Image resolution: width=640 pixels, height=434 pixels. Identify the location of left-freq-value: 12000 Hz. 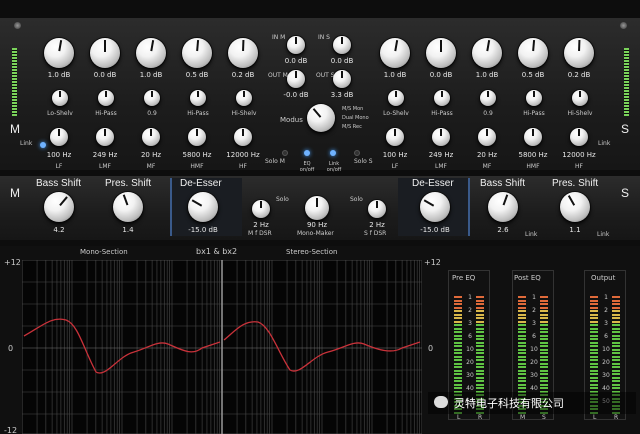
(243, 155).